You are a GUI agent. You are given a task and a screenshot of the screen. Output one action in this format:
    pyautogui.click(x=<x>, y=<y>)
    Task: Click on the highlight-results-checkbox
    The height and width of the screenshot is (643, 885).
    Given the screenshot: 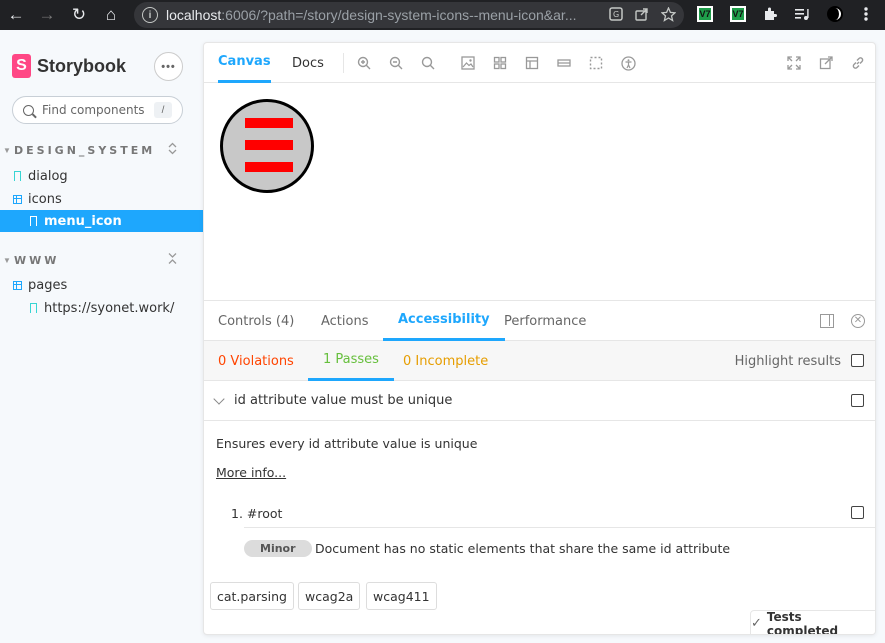 What is the action you would take?
    pyautogui.click(x=857, y=360)
    